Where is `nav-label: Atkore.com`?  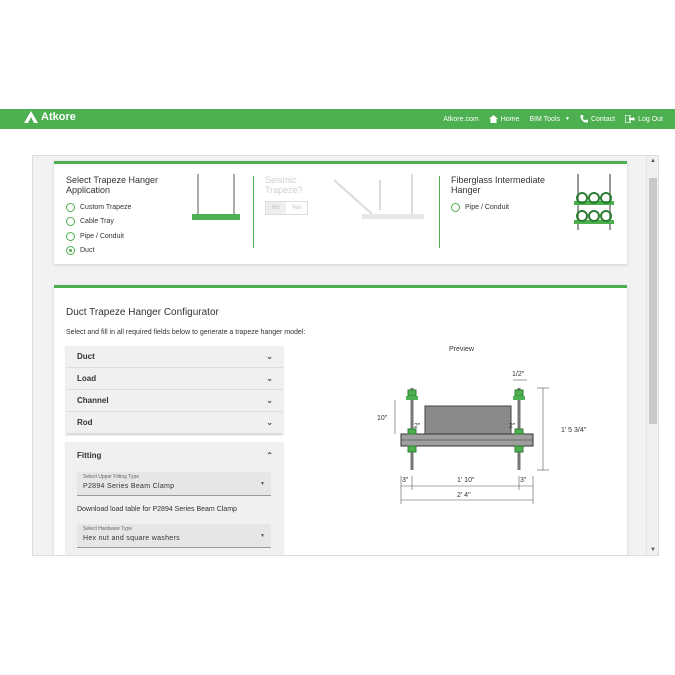 nav-label: Atkore.com is located at coordinates (461, 119).